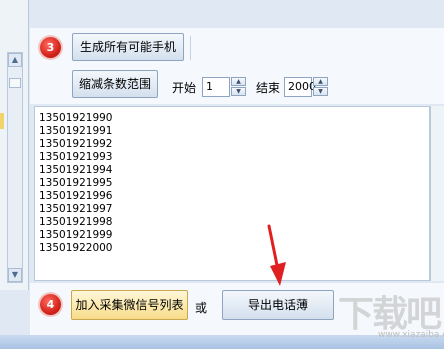 The height and width of the screenshot is (349, 444). Describe the element at coordinates (129, 305) in the screenshot. I see `add-to-wechat-list-button: 加入采集微信号列表` at that location.